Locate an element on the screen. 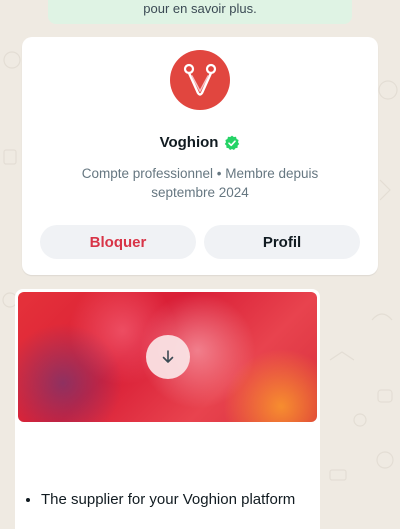  profile-name-row: Voghion is located at coordinates (200, 142).